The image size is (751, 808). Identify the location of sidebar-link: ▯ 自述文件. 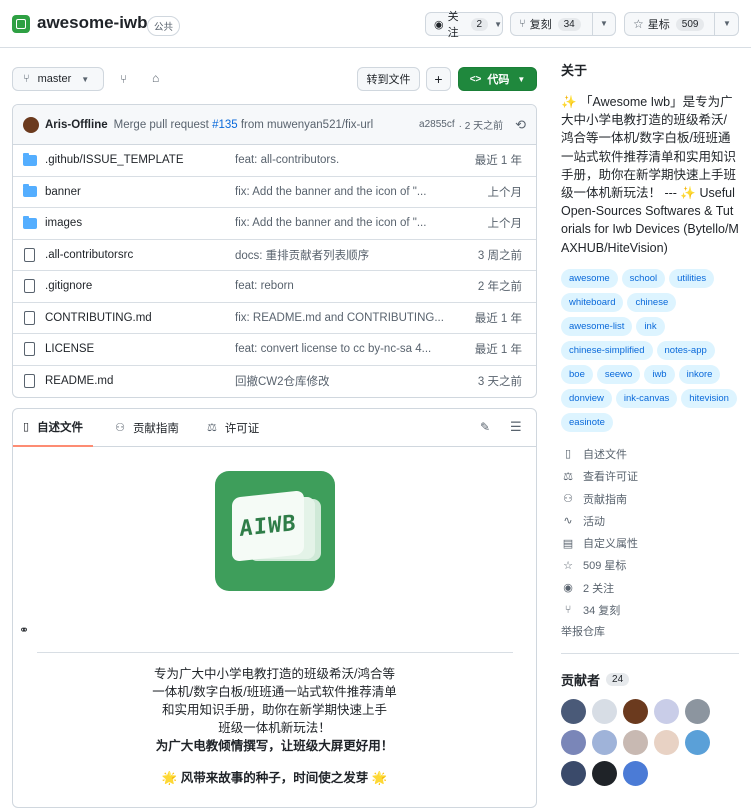
(651, 454).